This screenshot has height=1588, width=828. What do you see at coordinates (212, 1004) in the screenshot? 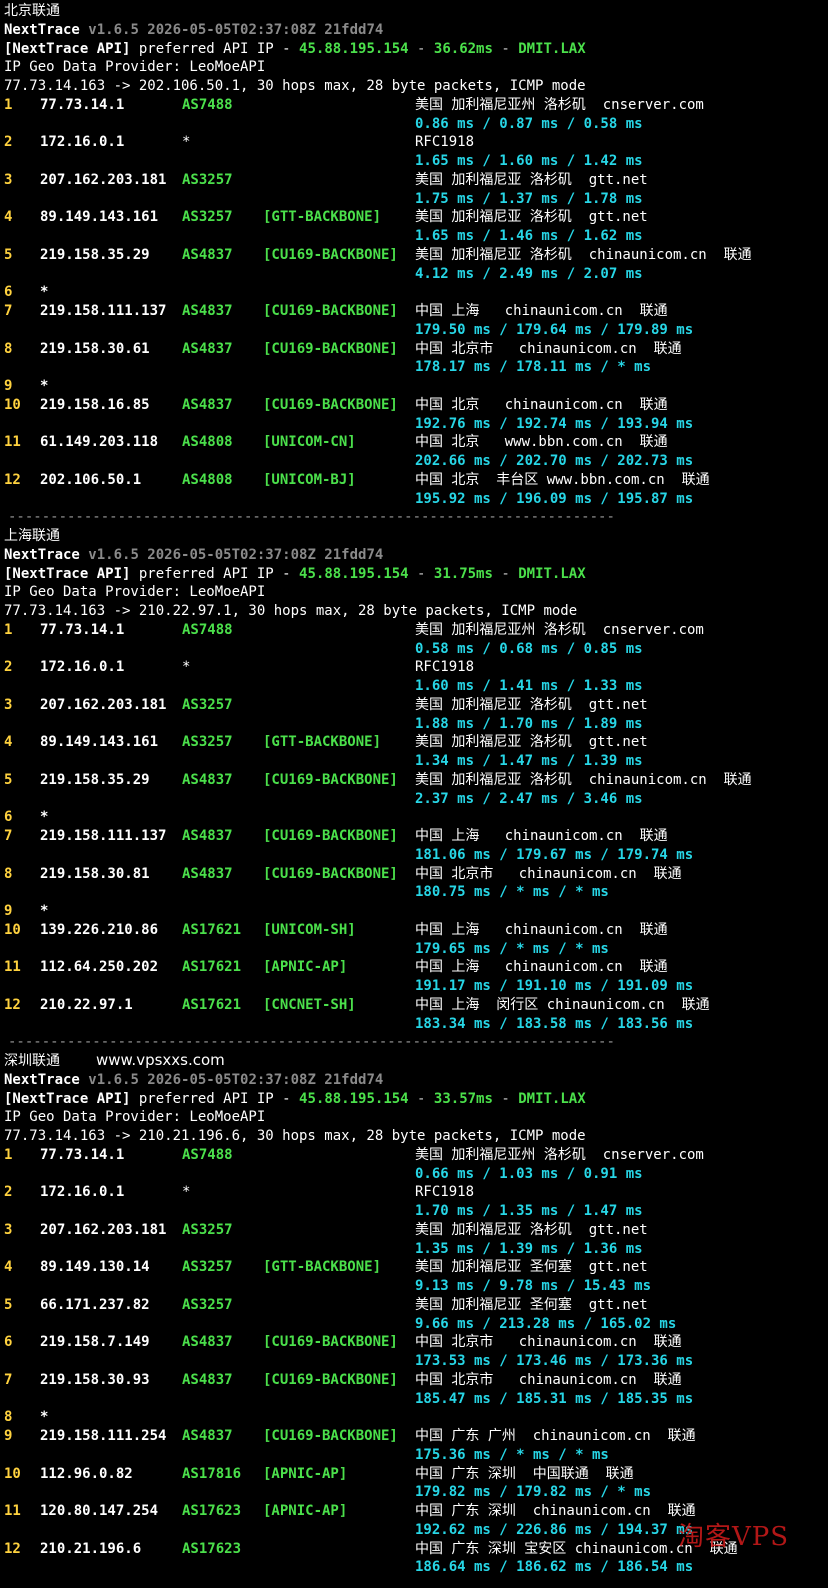
I see `hop-asn: AS17621` at bounding box center [212, 1004].